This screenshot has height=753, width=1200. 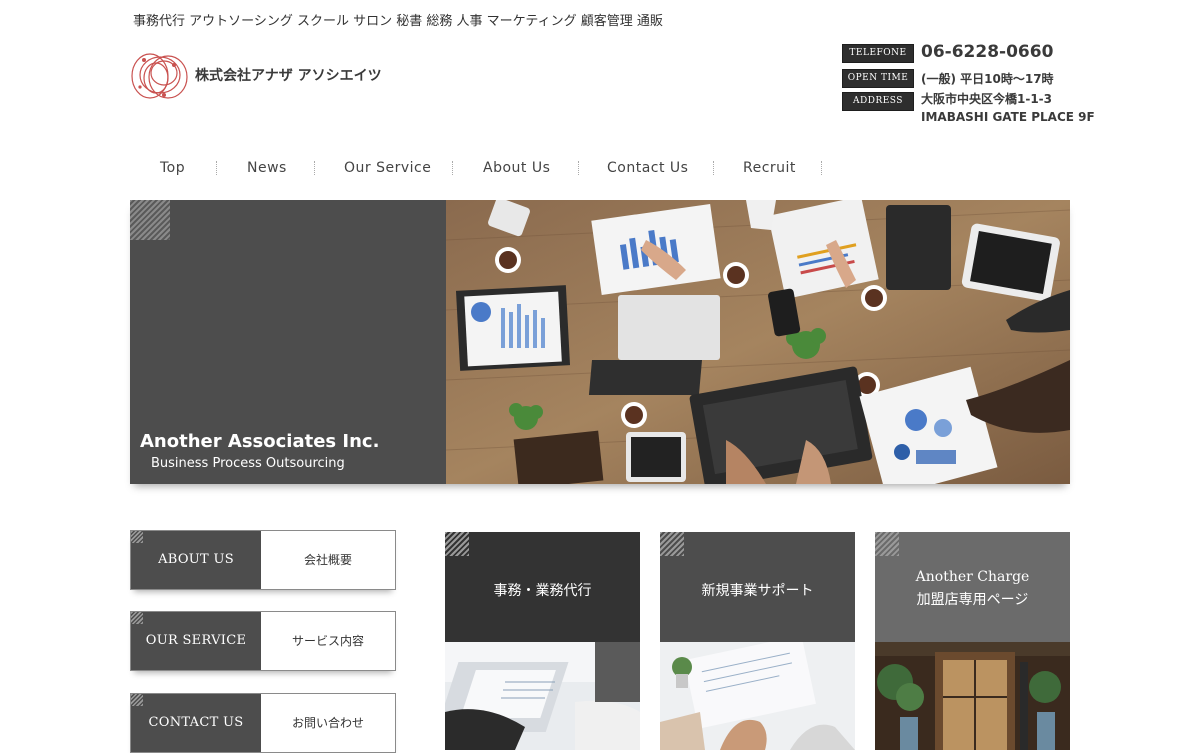 I want to click on card-office-work: 事務・業務代行, so click(x=542, y=641).